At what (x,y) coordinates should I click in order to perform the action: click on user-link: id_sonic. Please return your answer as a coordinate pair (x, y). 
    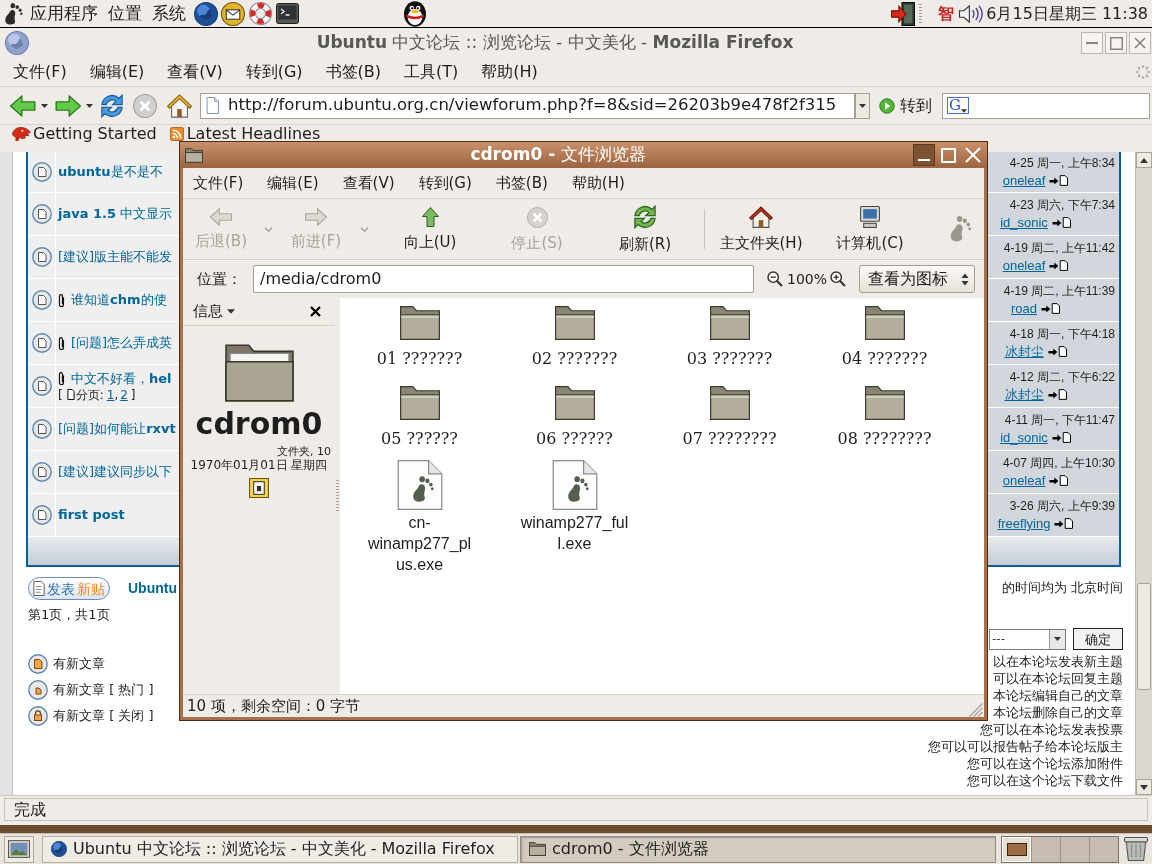
    Looking at the image, I should click on (1024, 222).